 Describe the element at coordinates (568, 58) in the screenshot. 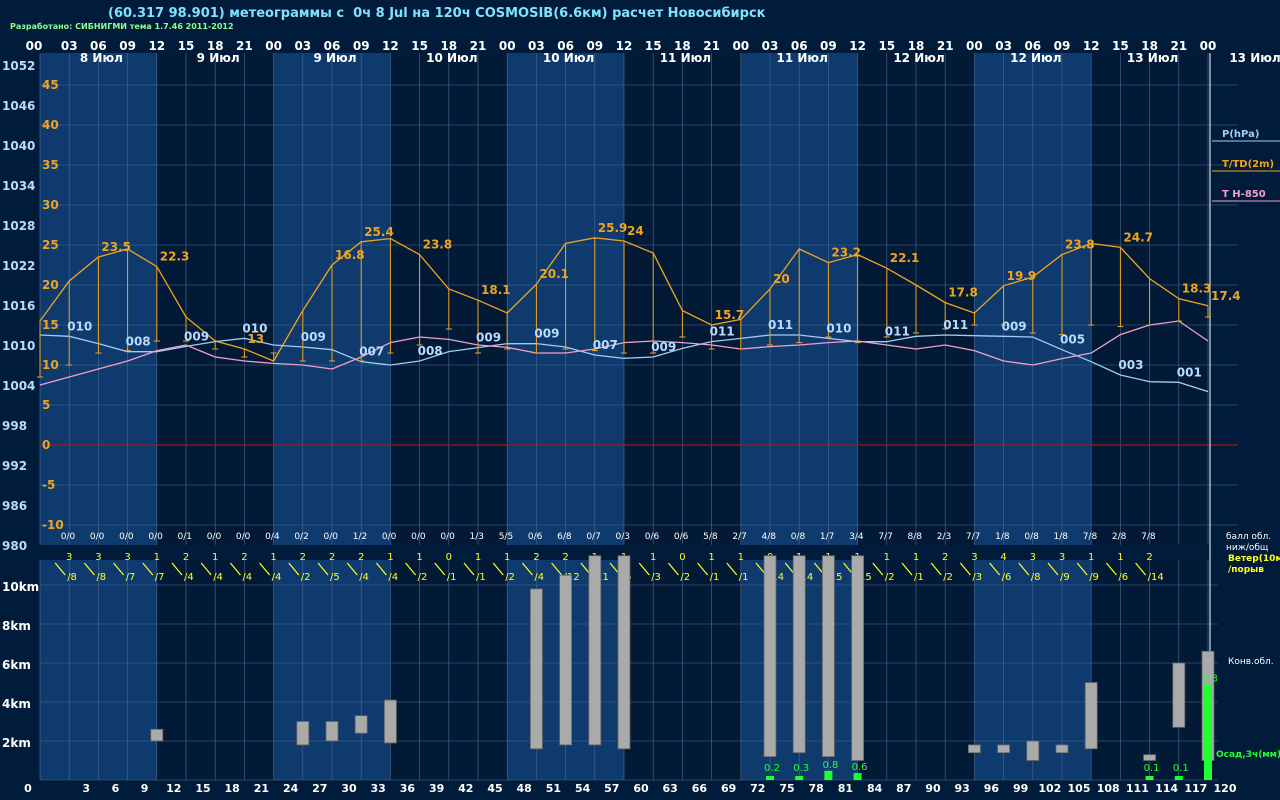

I see `date-label: 10 Июл` at that location.